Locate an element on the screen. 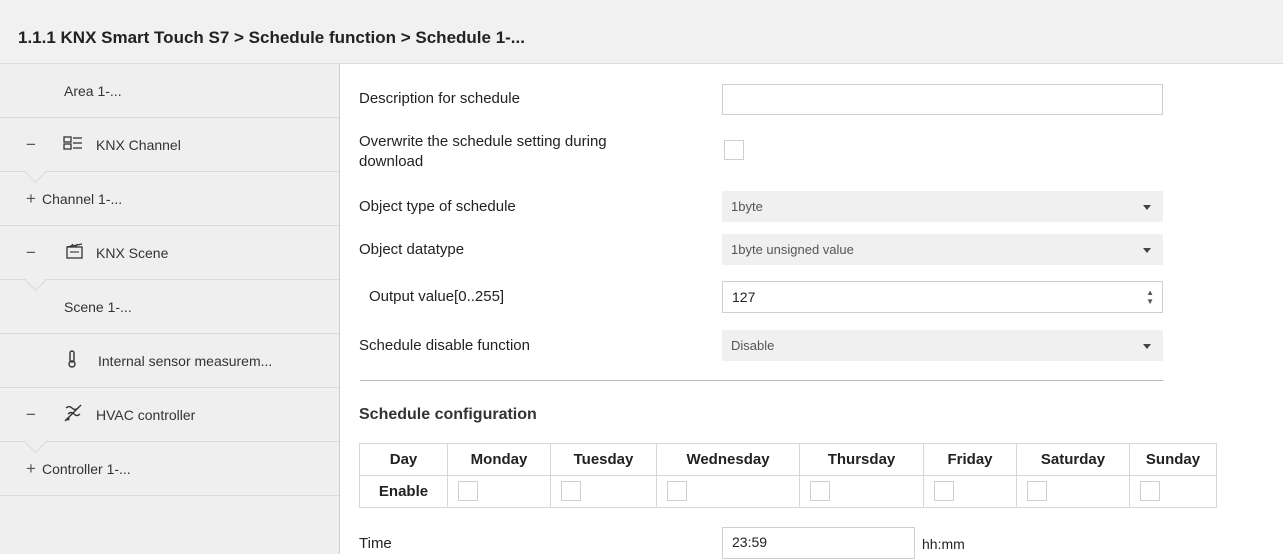 This screenshot has width=1283, height=559. enable-label: Enable is located at coordinates (403, 491).